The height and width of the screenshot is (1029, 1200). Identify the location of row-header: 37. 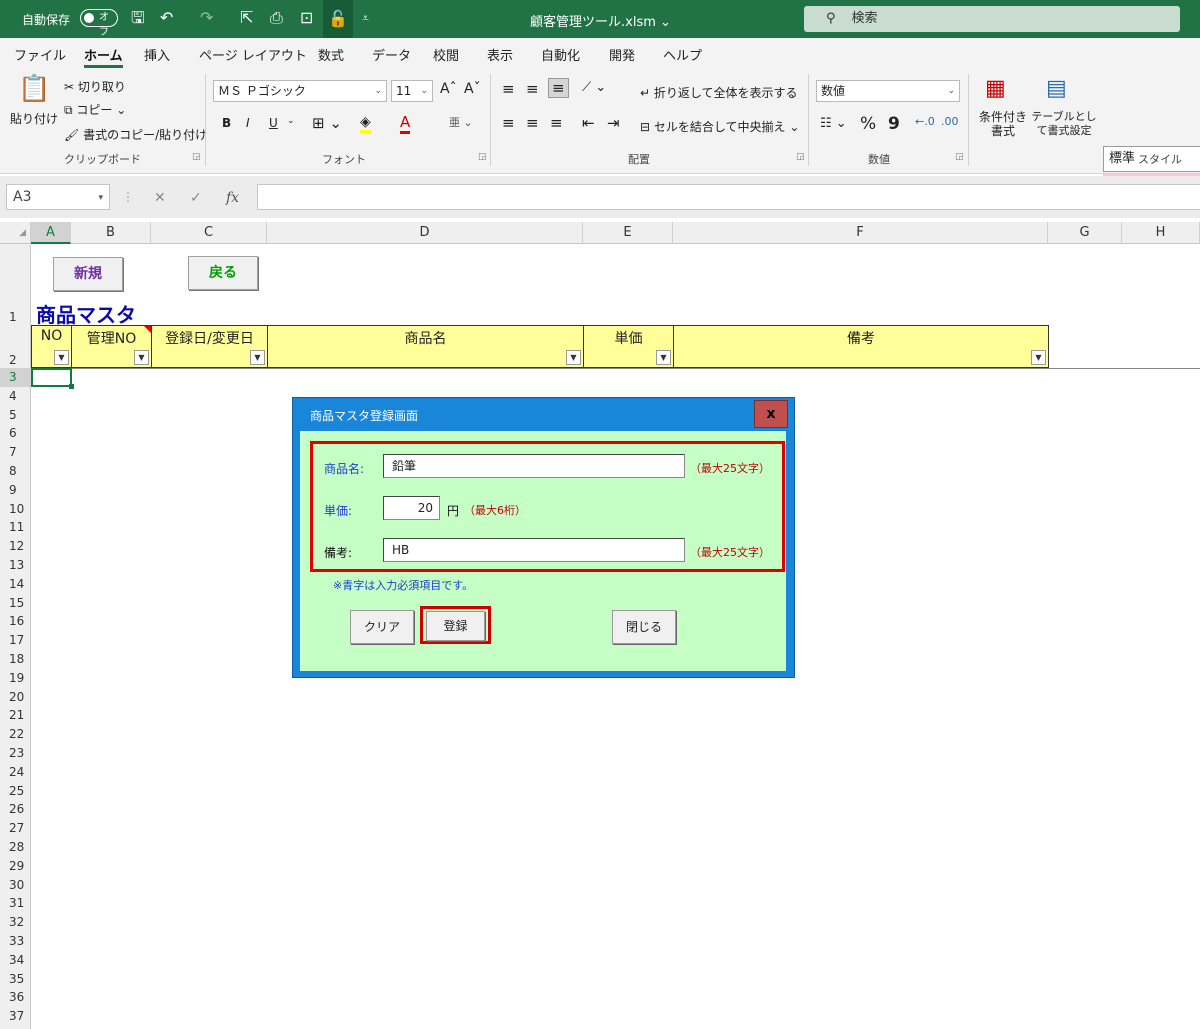
(15, 1016).